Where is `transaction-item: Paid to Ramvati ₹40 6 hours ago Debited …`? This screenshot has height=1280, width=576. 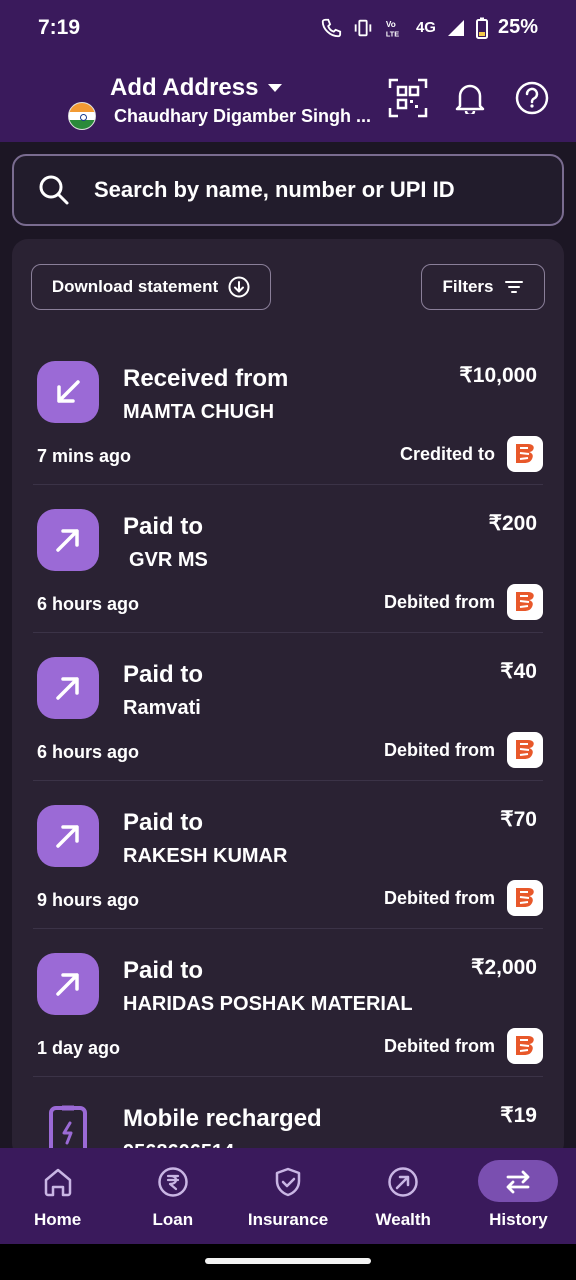 transaction-item: Paid to Ramvati ₹40 6 hours ago Debited … is located at coordinates (288, 707).